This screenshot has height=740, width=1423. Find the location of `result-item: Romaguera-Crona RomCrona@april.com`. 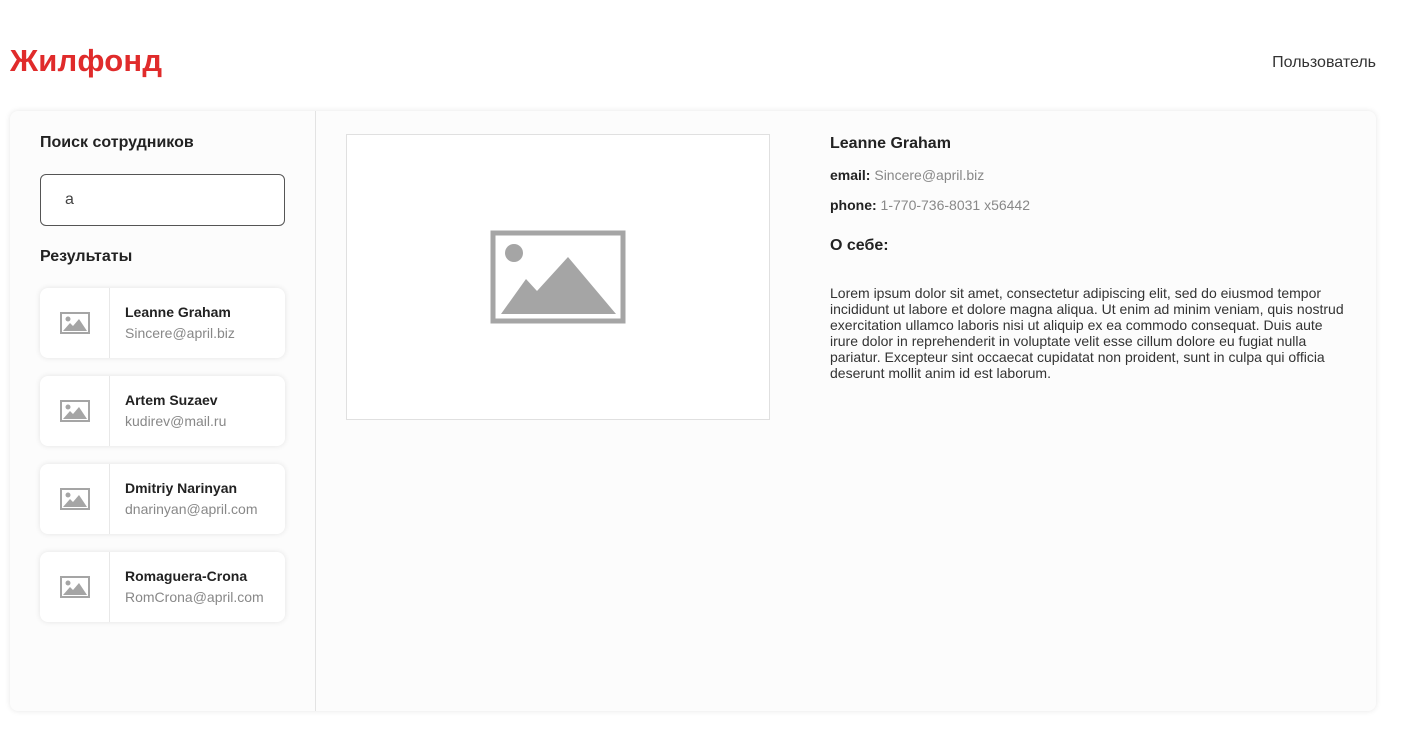

result-item: Romaguera-Crona RomCrona@april.com is located at coordinates (162, 587).